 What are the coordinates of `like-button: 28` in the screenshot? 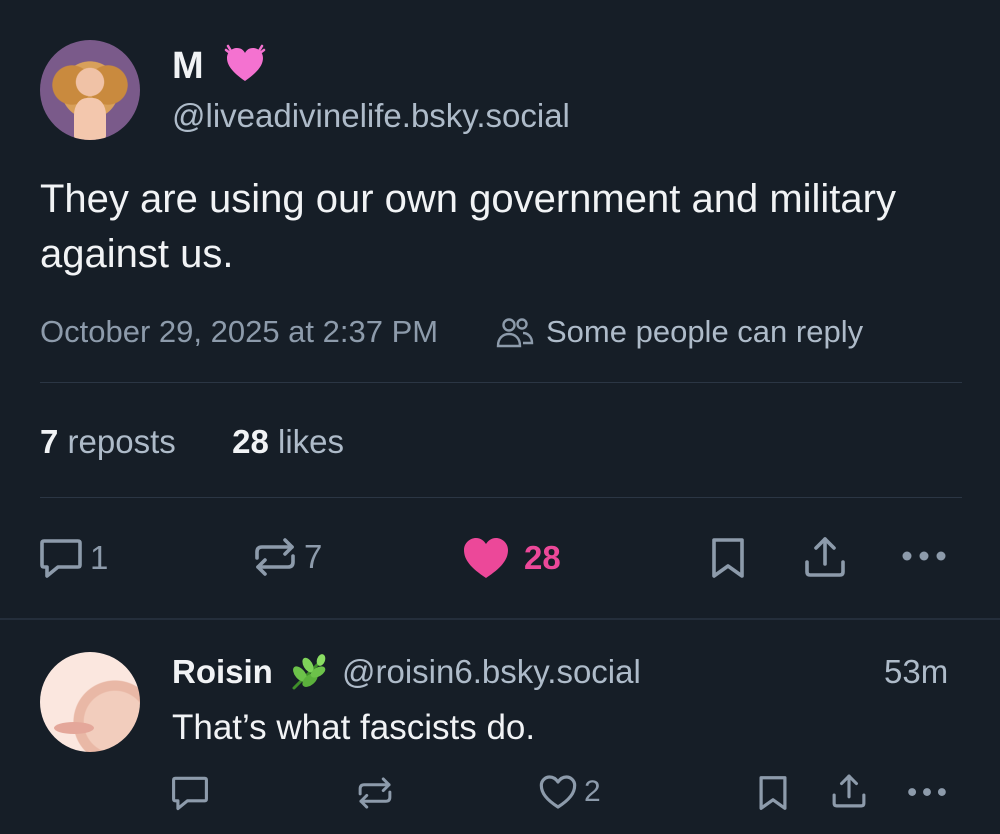 It's located at (511, 558).